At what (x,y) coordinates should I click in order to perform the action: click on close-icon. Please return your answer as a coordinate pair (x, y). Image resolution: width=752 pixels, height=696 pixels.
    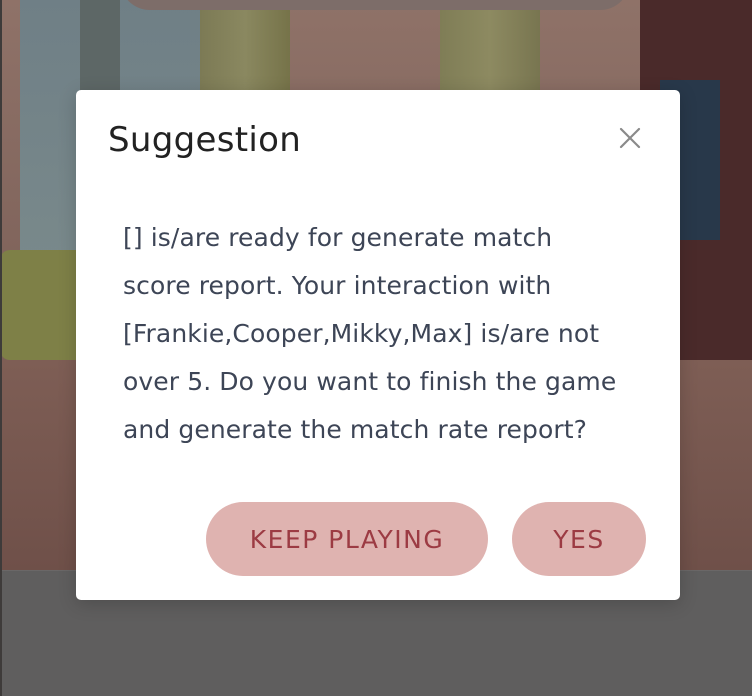
    Looking at the image, I should click on (630, 138).